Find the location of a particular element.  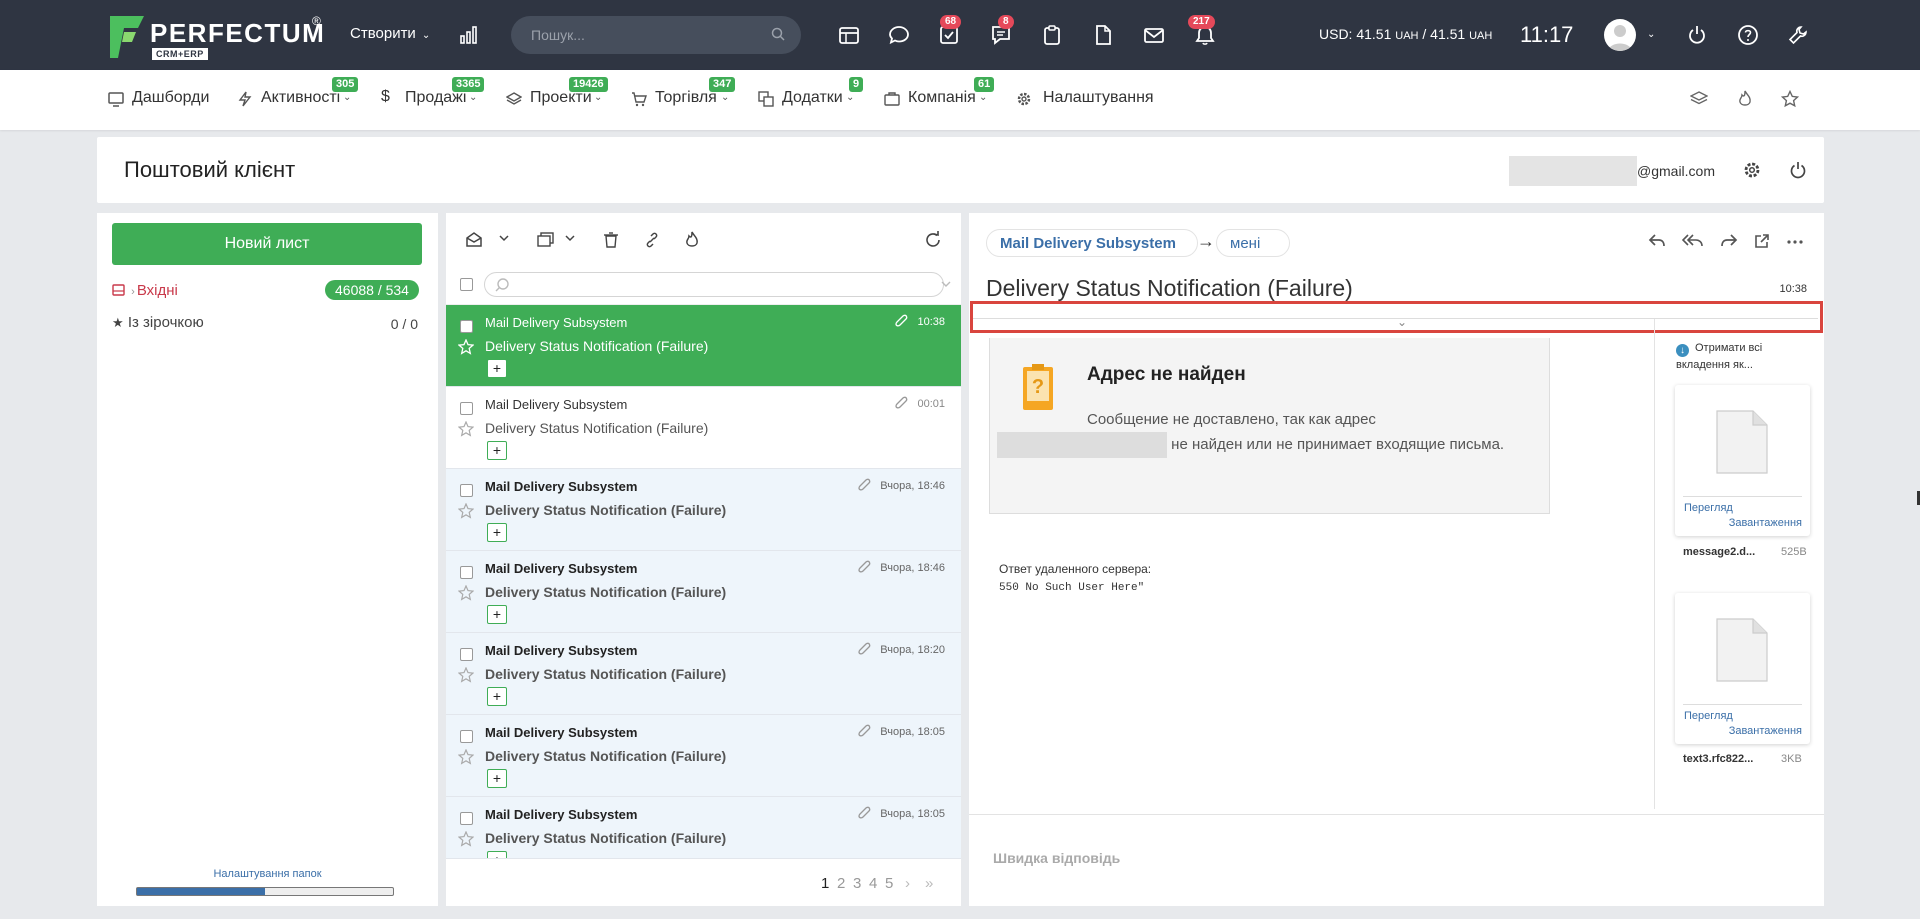

quick-reply-input: Швидка відповідь is located at coordinates (1056, 858).